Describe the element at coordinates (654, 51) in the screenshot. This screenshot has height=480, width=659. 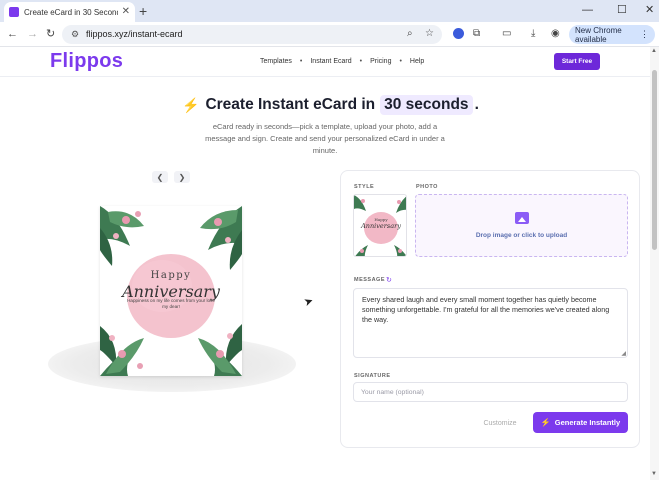
I see `scroll-up-icon: ▲` at that location.